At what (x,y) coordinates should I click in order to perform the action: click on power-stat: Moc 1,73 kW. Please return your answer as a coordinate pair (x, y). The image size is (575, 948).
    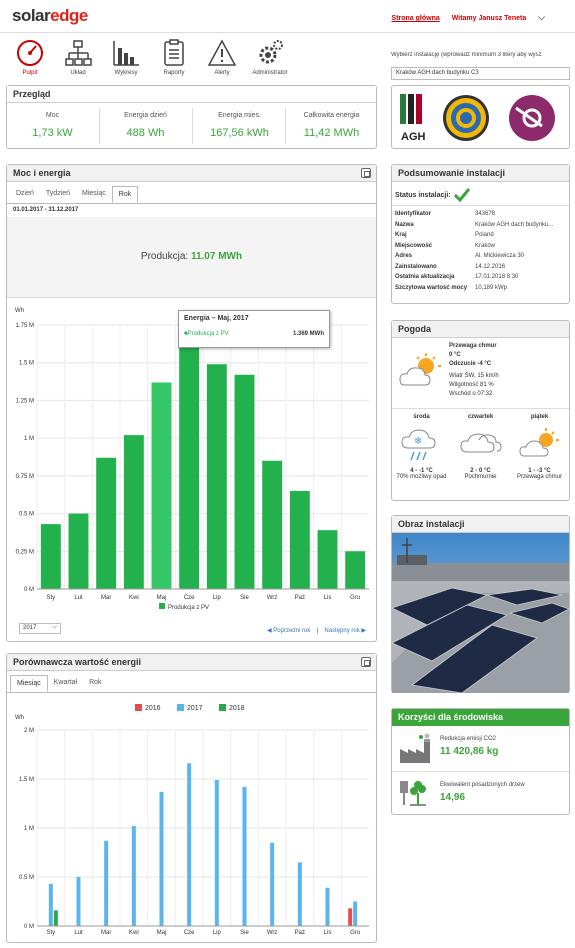
    Looking at the image, I should click on (52, 125).